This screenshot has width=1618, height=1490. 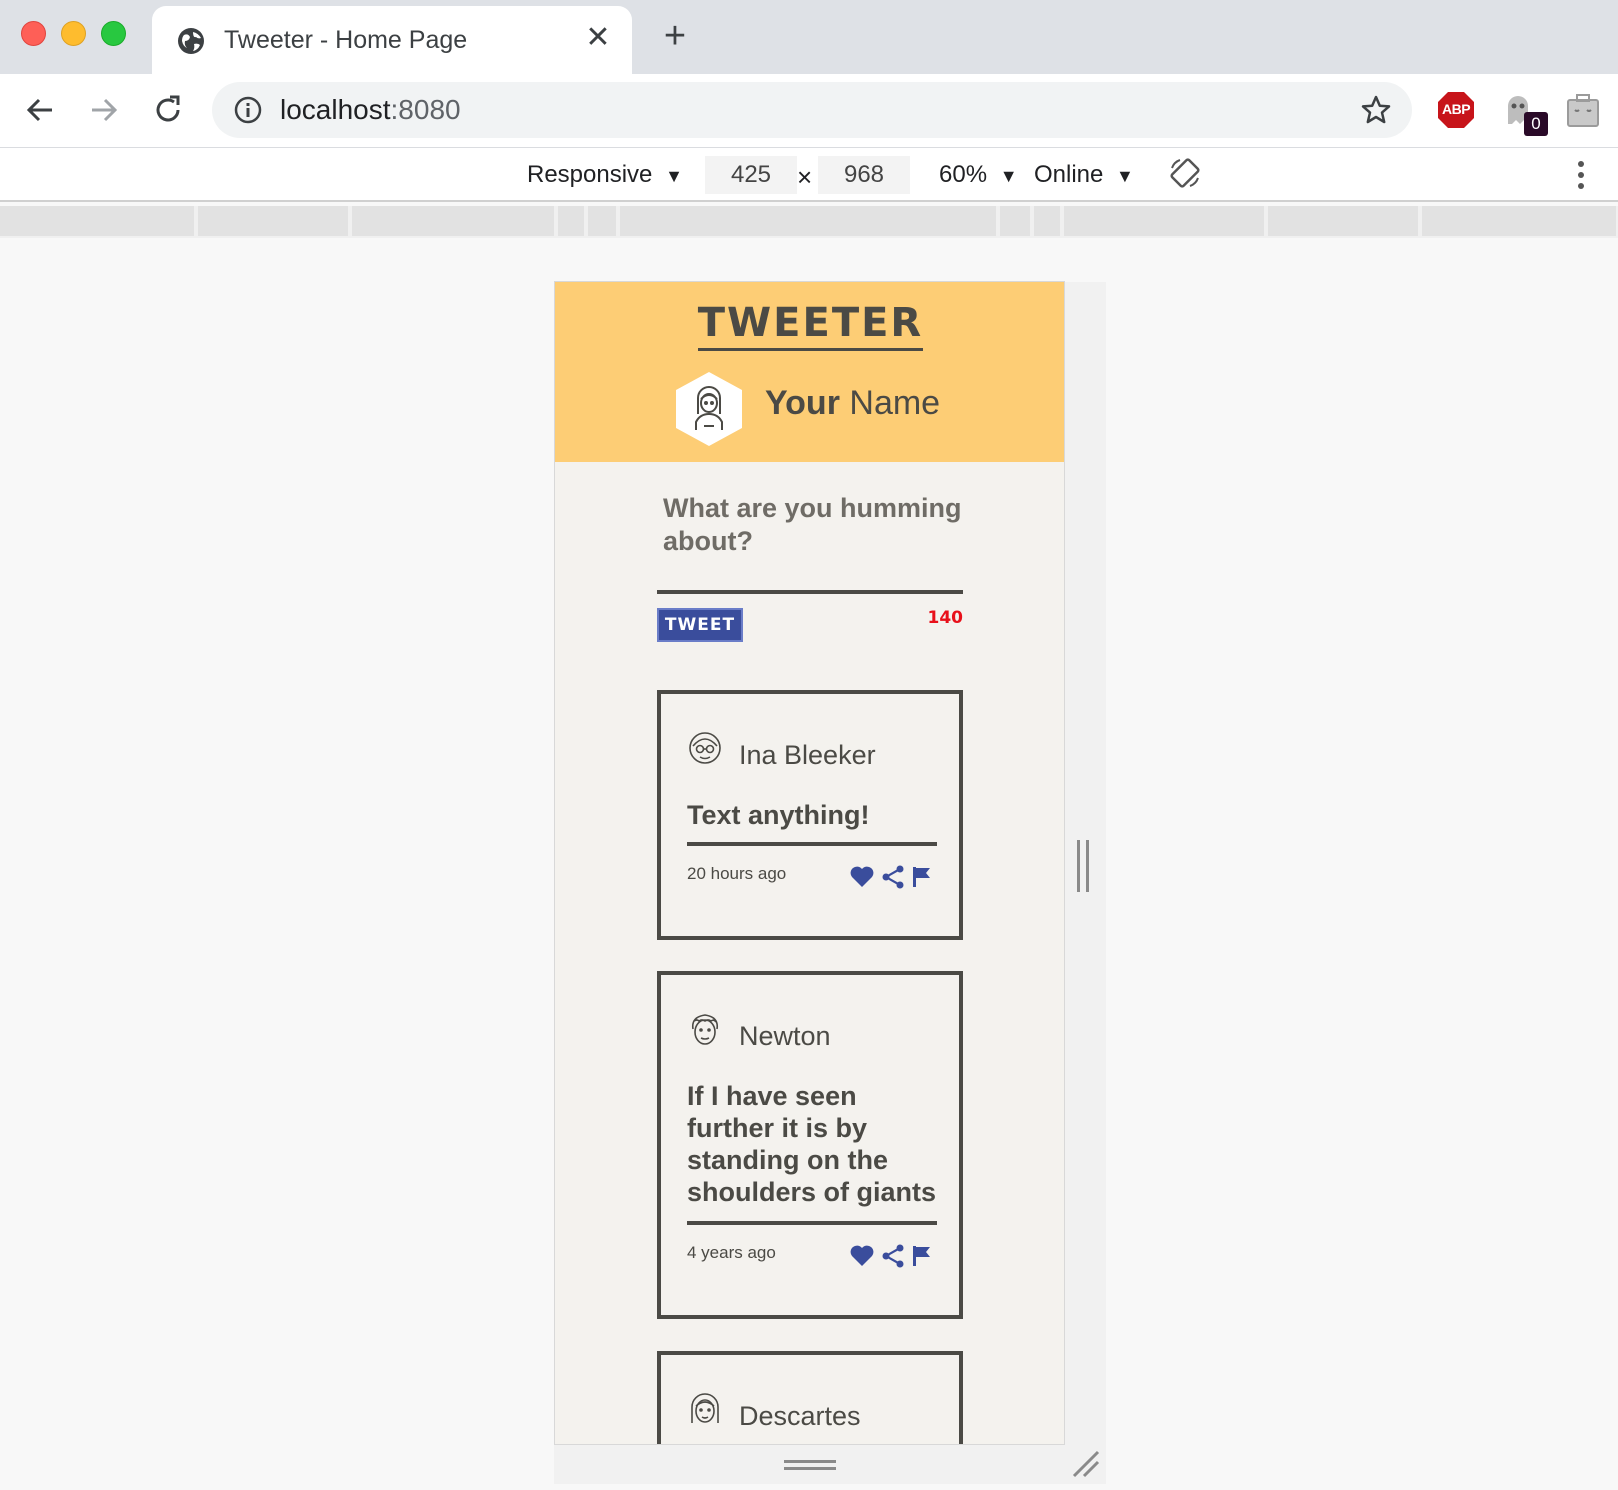 I want to click on close-window-button, so click(x=33, y=33).